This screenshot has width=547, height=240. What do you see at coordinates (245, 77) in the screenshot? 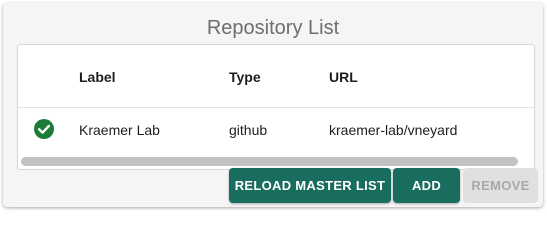
I see `column-header-type: Type` at bounding box center [245, 77].